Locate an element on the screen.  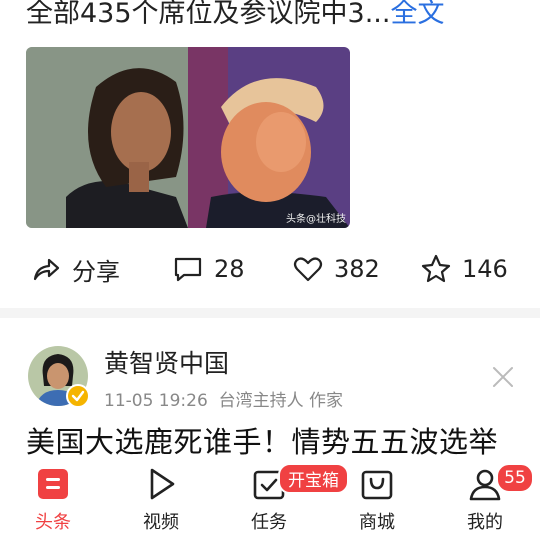
heart-icon is located at coordinates (308, 269).